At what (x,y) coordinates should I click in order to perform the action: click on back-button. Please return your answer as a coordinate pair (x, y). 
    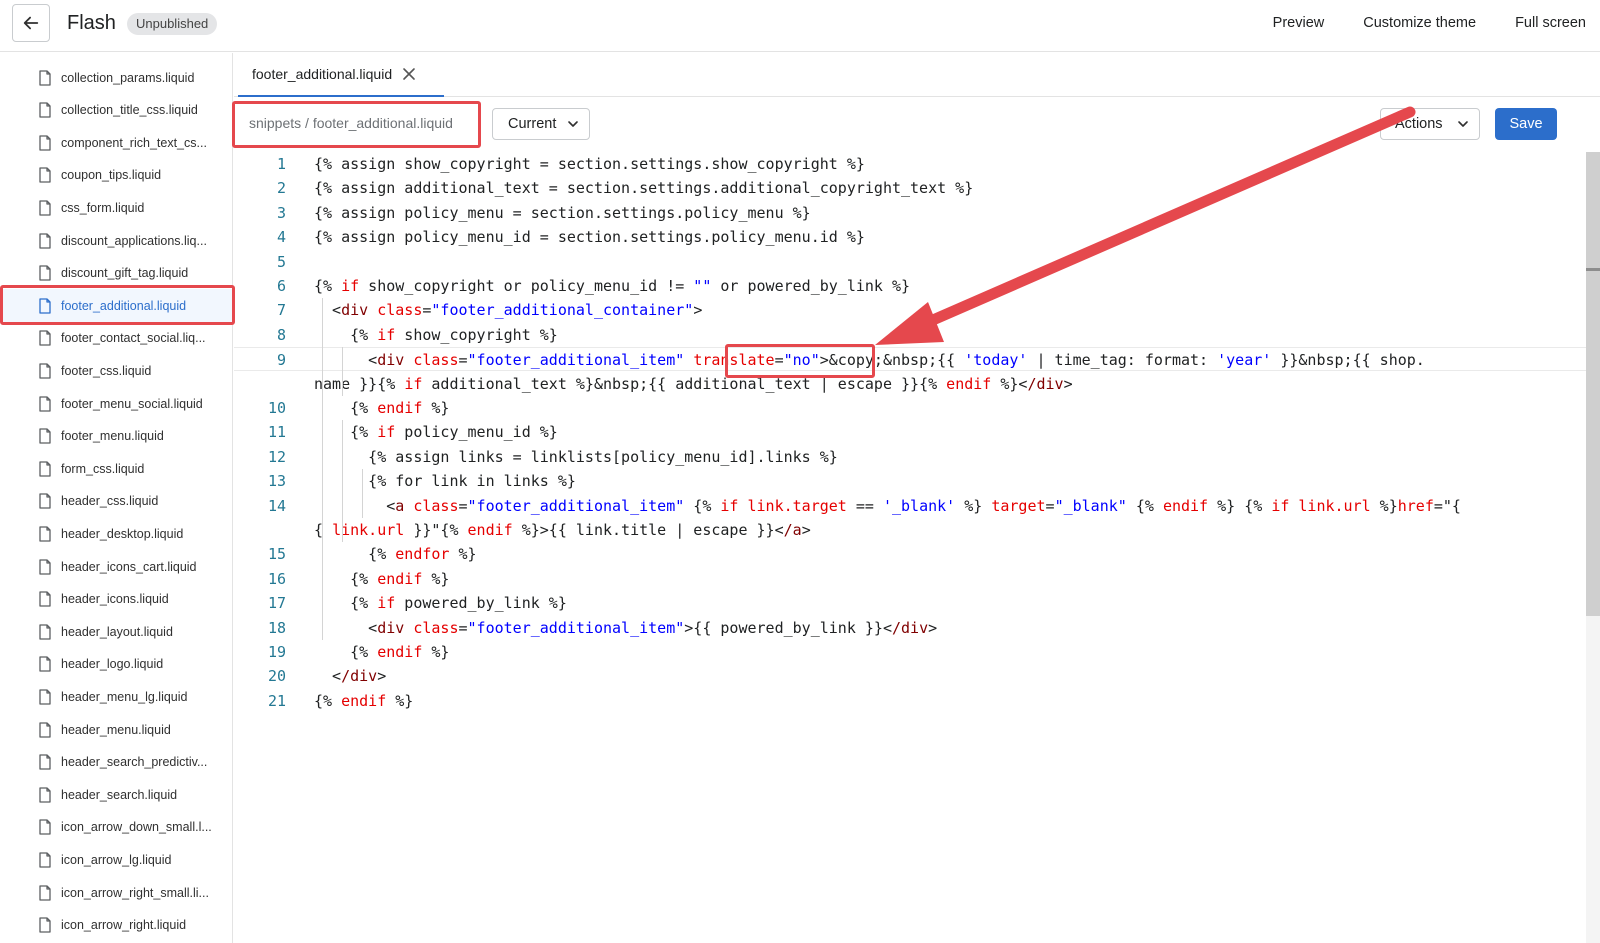
    Looking at the image, I should click on (31, 23).